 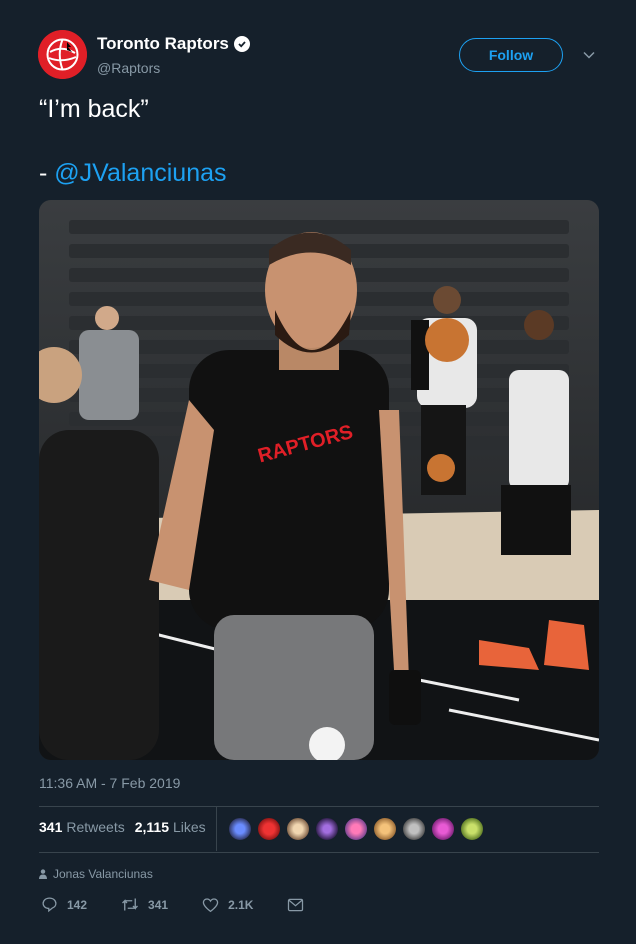 I want to click on liker-avatars, so click(x=358, y=829).